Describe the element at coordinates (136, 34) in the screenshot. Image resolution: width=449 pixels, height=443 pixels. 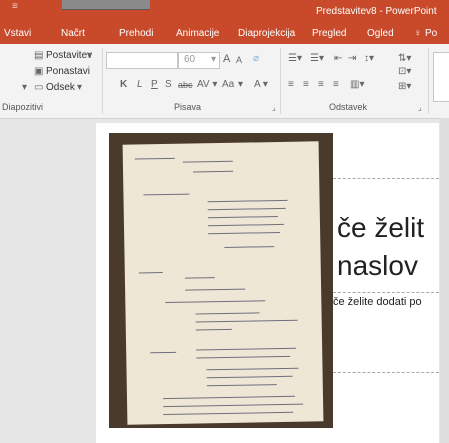
I see `tab-prehodi: Prehodi` at that location.